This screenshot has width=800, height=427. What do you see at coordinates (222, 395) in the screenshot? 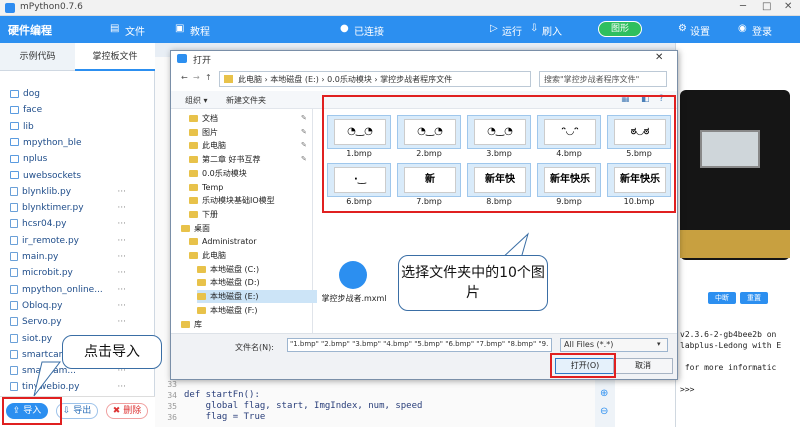
I see `code-line: def startFn():` at bounding box center [222, 395].